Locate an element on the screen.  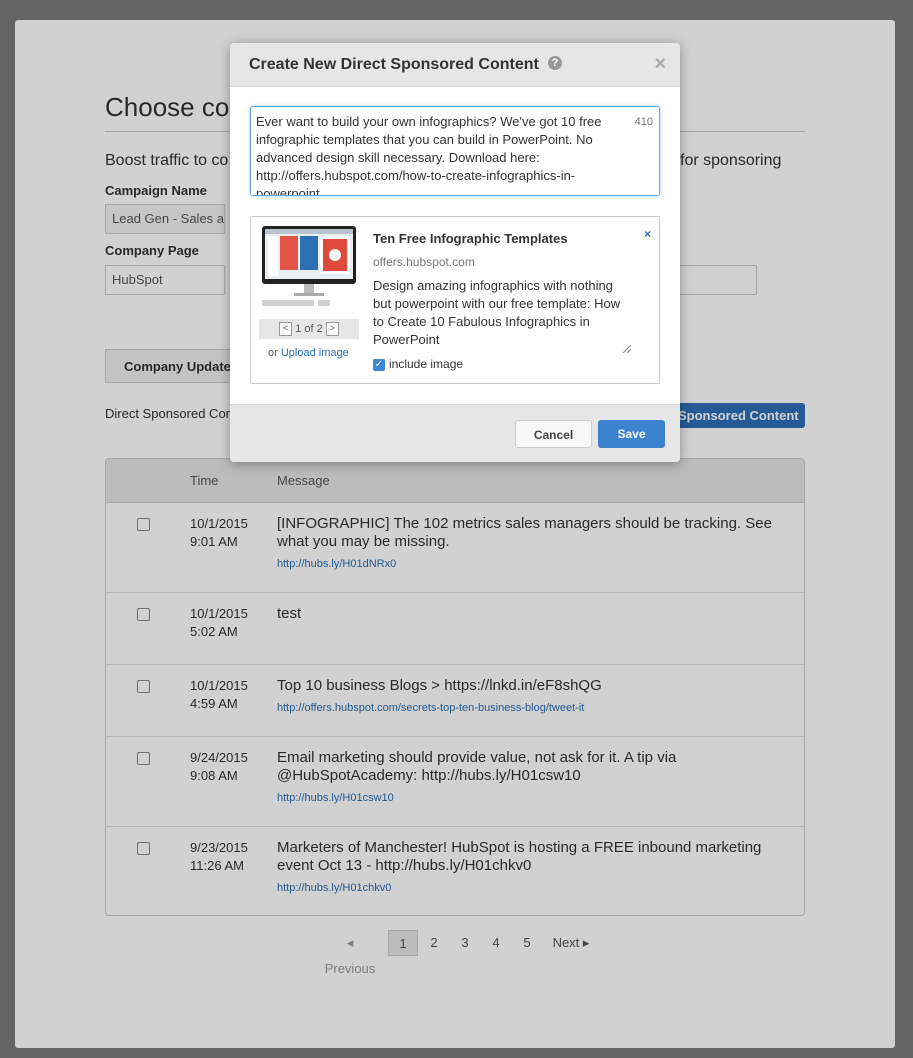
next-image-button: > is located at coordinates (332, 329).